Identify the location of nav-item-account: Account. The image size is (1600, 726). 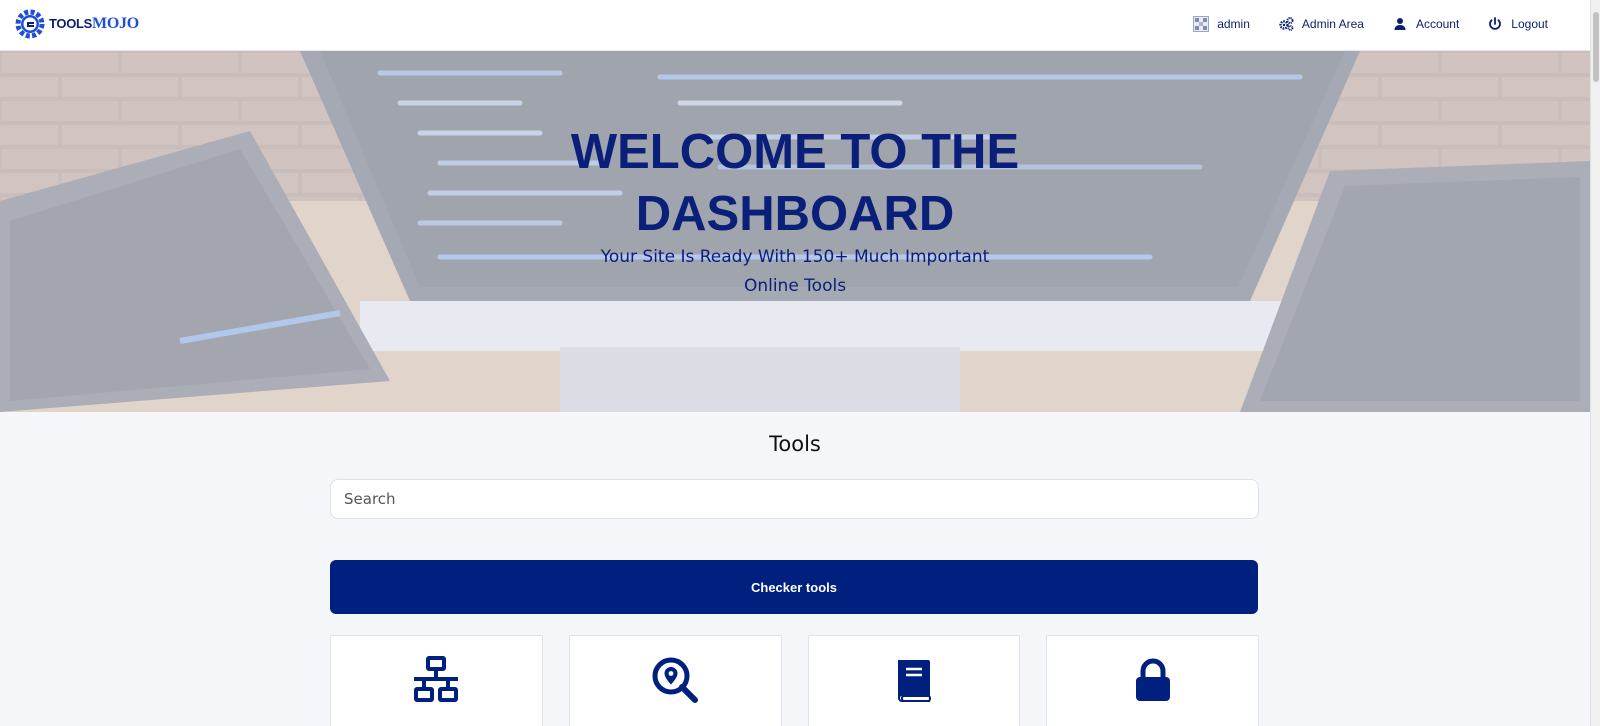
(1425, 23).